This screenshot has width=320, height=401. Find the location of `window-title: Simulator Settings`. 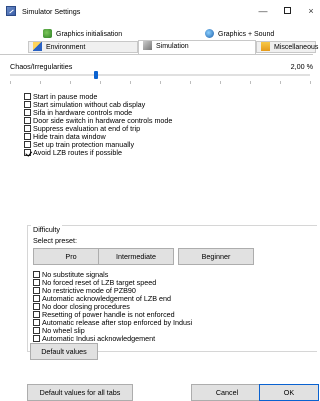

window-title: Simulator Settings is located at coordinates (51, 11).